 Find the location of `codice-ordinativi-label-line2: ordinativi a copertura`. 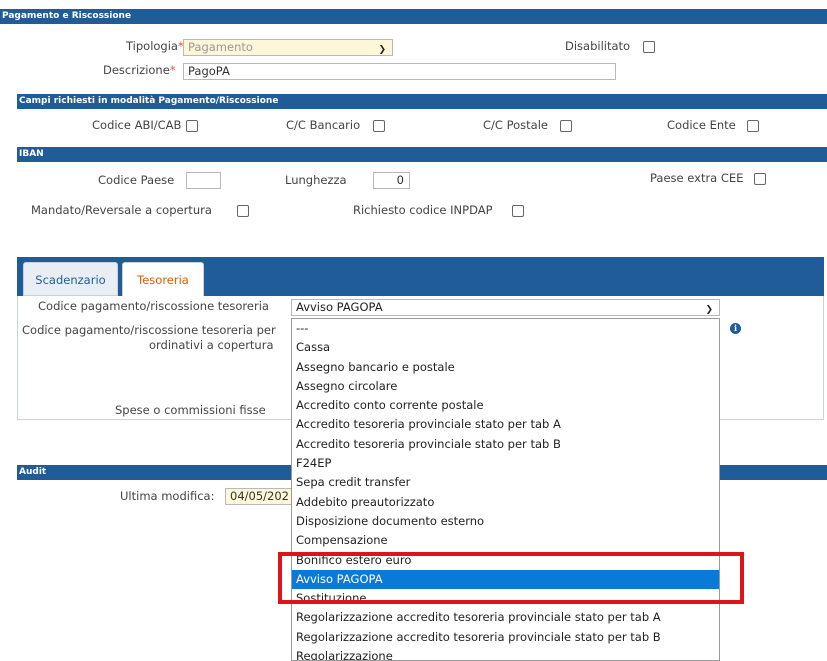

codice-ordinativi-label-line2: ordinativi a copertura is located at coordinates (211, 345).